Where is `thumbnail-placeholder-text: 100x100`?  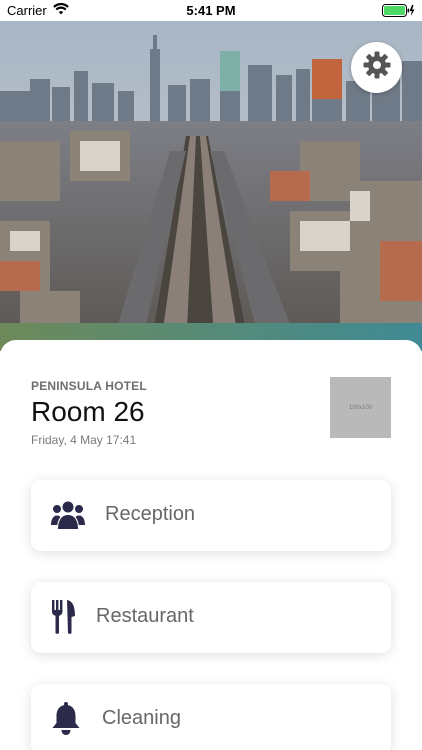
thumbnail-placeholder-text: 100x100 is located at coordinates (360, 407).